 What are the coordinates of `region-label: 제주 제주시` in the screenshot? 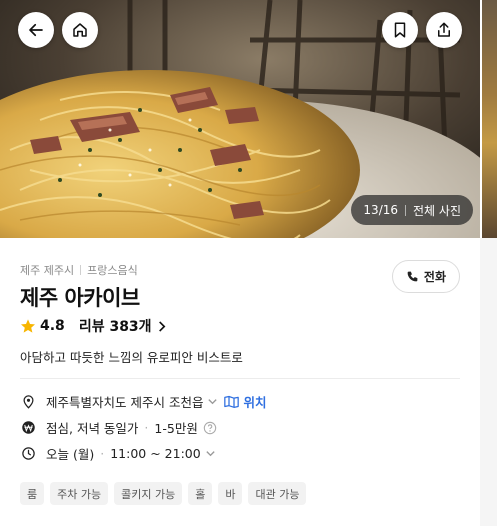 It's located at (47, 270).